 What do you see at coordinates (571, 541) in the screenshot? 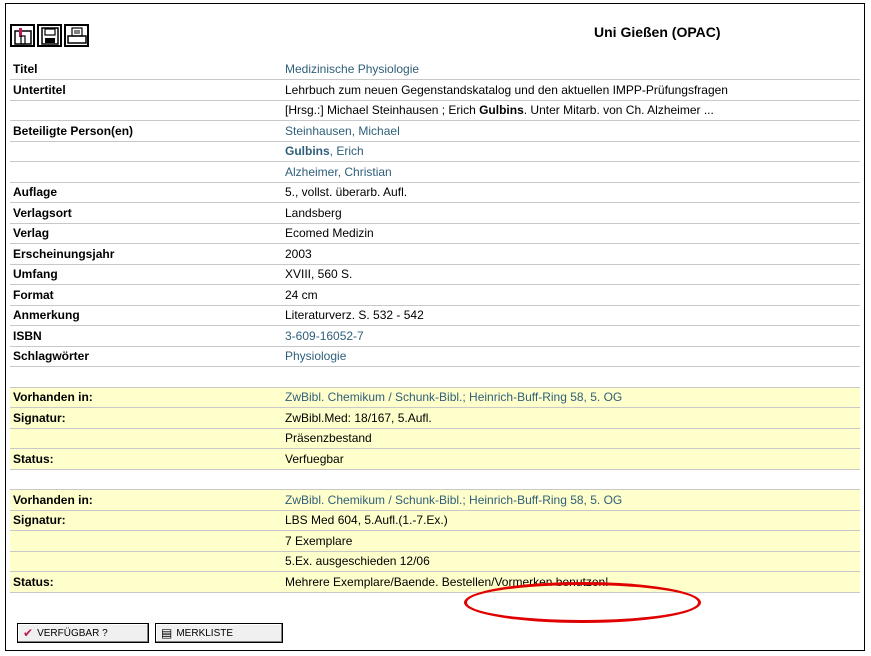
I see `field-value: 7 Exemplare` at bounding box center [571, 541].